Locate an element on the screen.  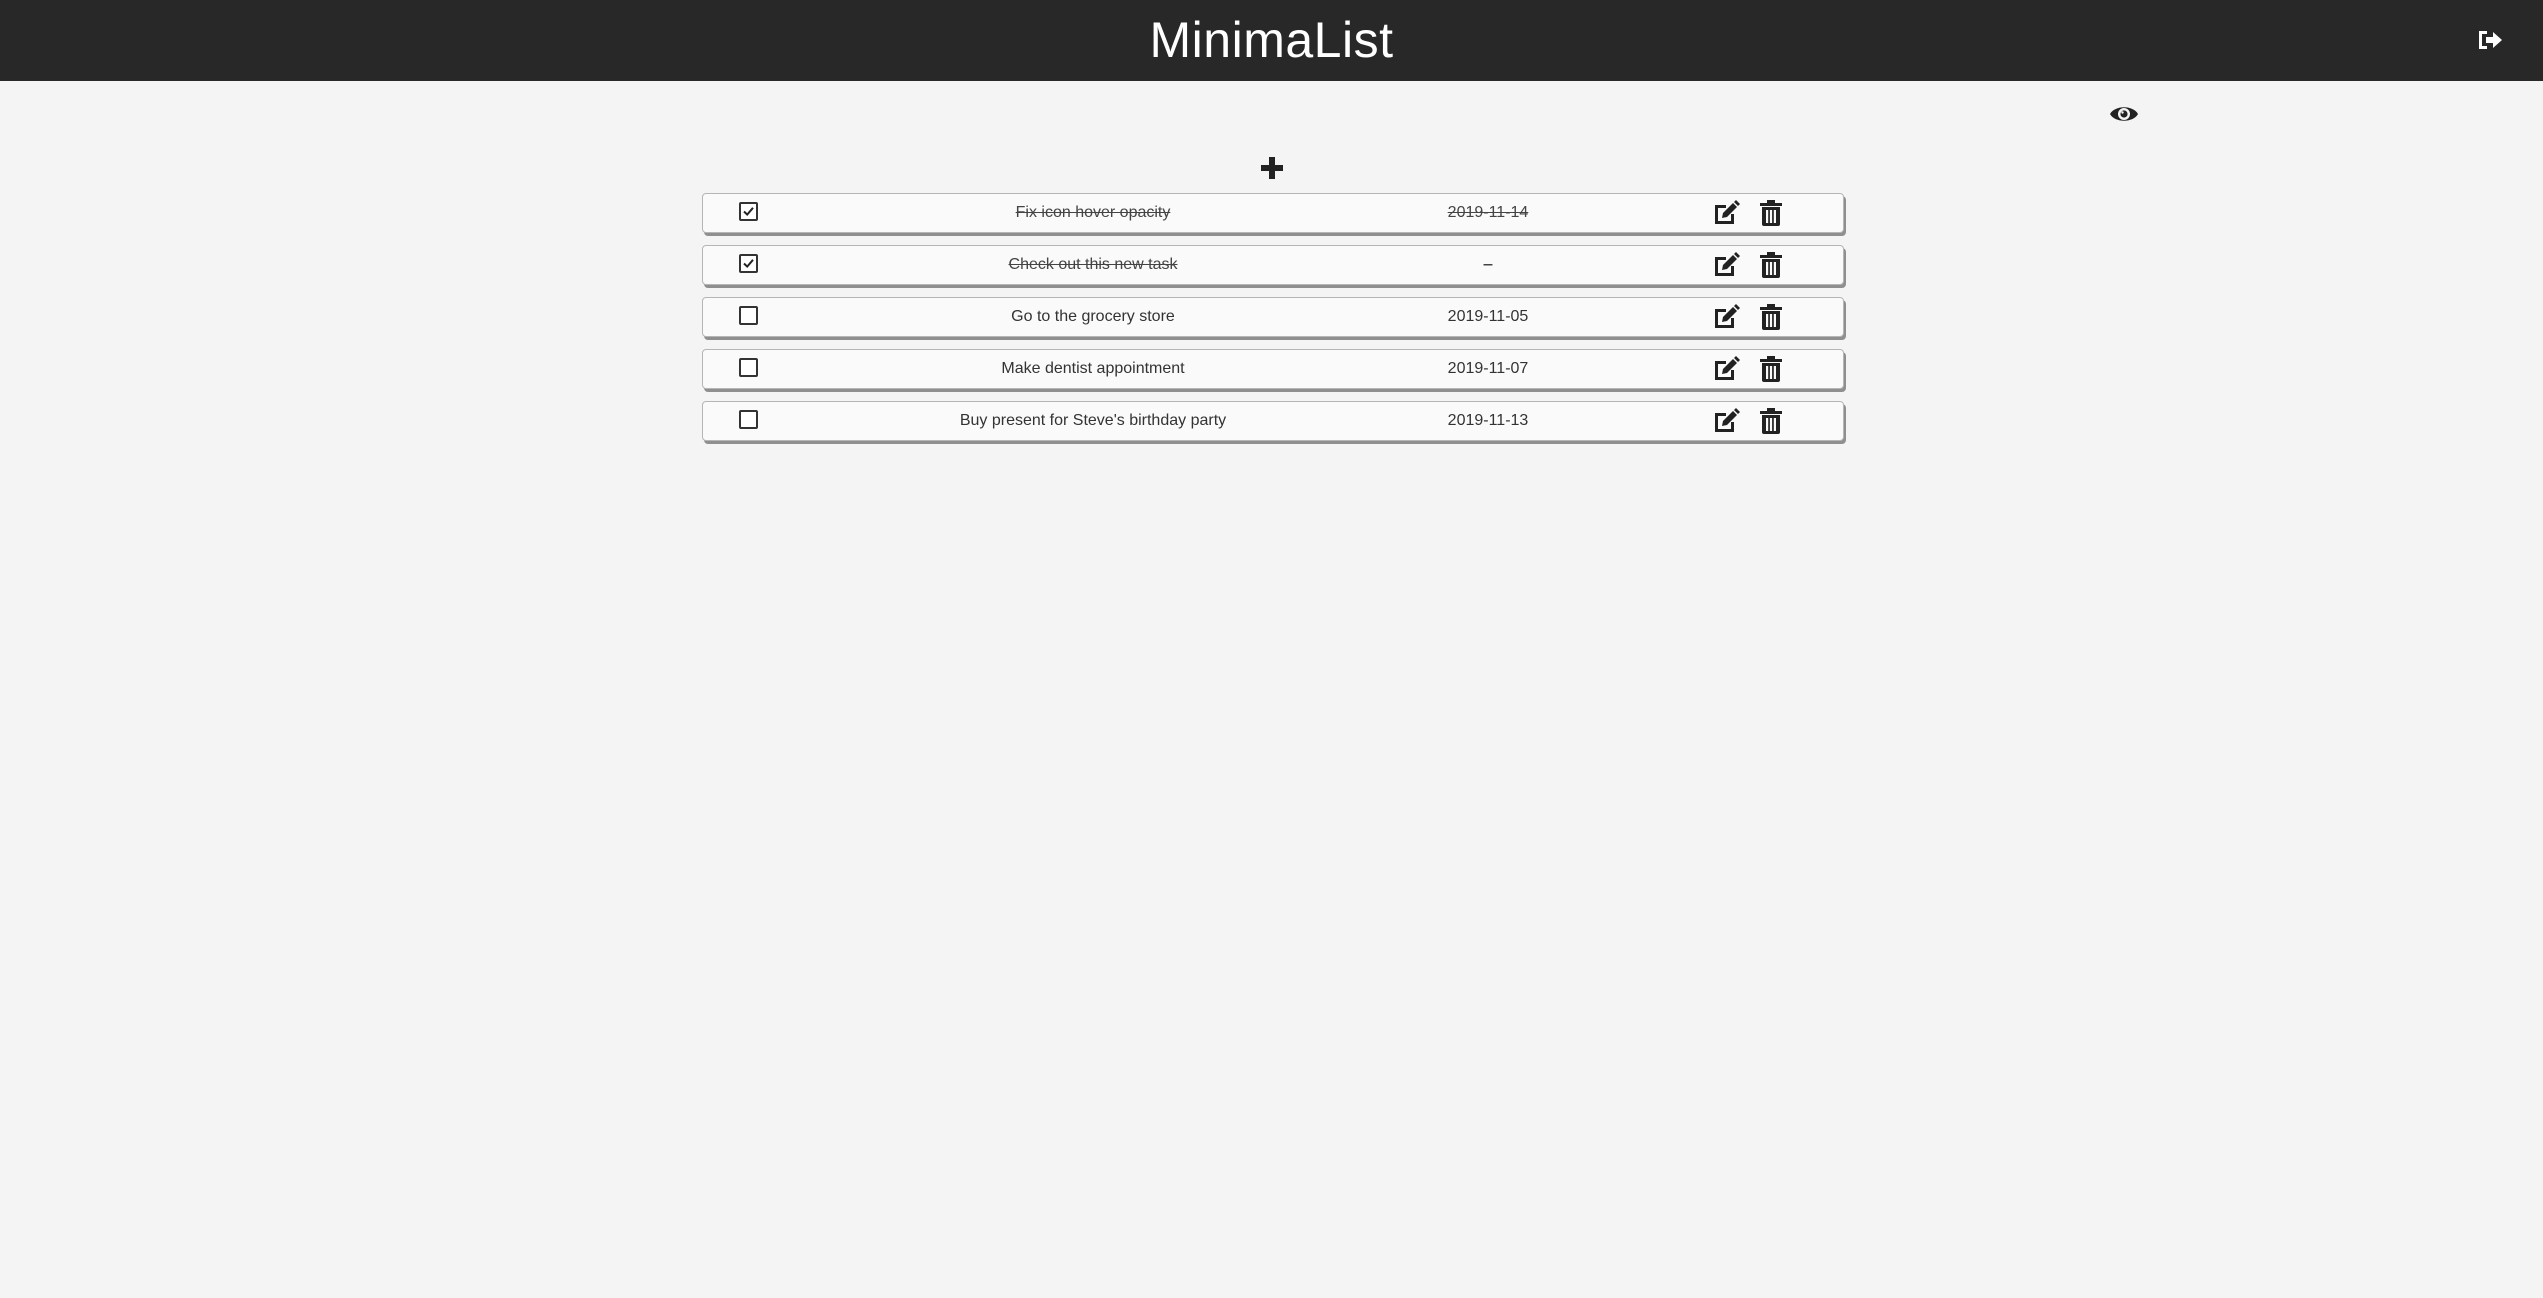
task-text: Fix icon hover opacity is located at coordinates (1093, 212).